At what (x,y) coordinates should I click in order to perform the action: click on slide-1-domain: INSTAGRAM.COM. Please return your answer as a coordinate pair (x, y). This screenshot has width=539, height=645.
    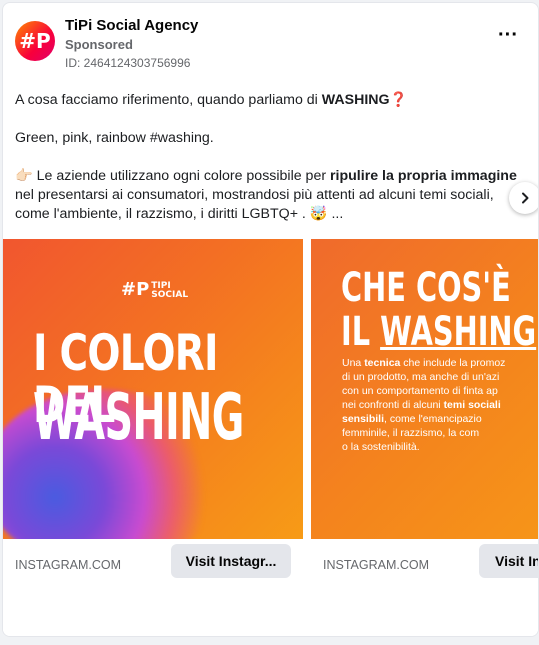
    Looking at the image, I should click on (68, 565).